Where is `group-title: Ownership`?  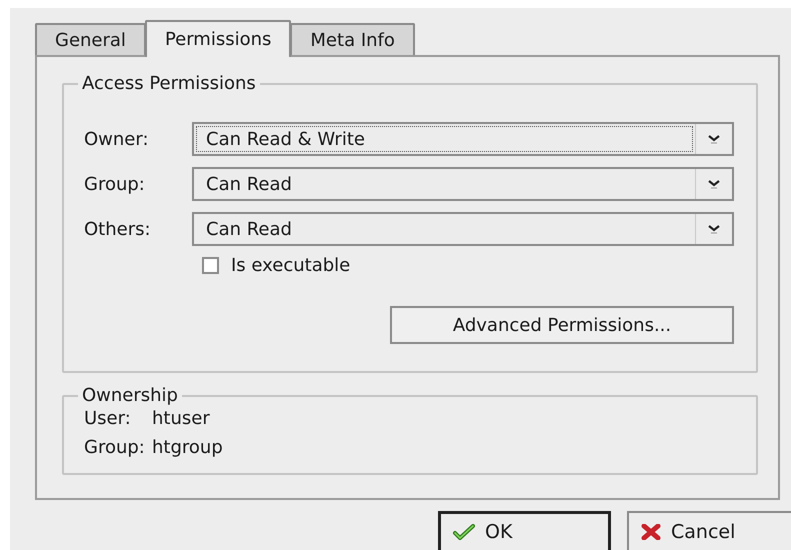 group-title: Ownership is located at coordinates (130, 395).